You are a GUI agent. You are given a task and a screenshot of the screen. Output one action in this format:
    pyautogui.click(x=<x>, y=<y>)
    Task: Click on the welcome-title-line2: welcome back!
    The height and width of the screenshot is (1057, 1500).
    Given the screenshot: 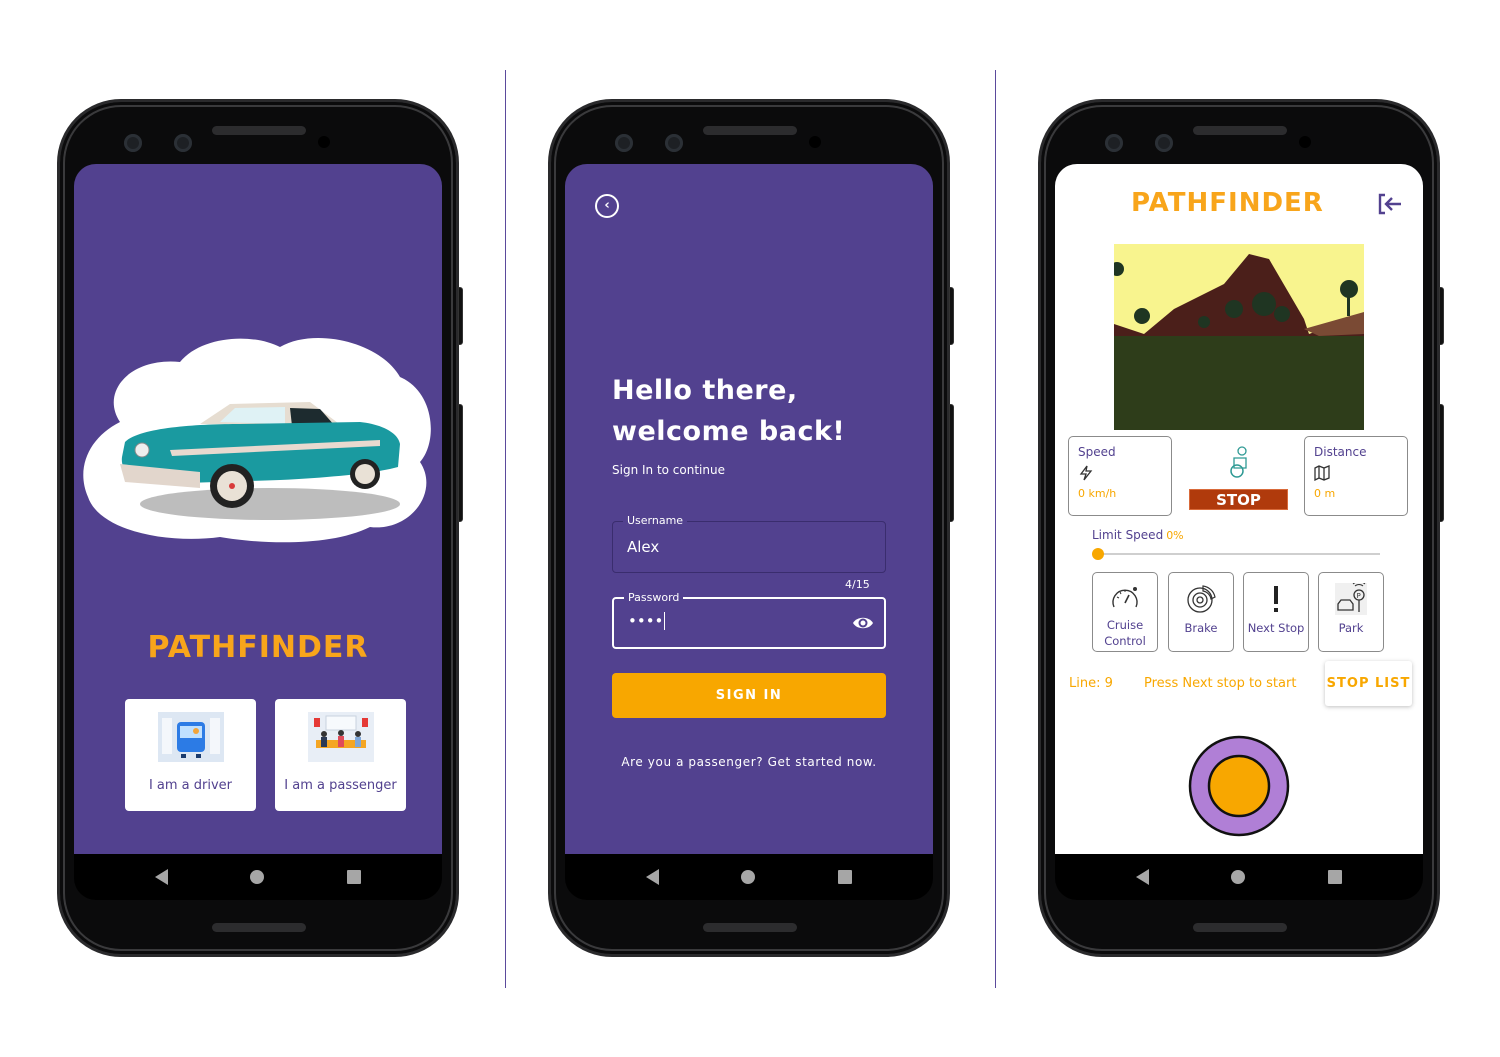 What is the action you would take?
    pyautogui.click(x=729, y=431)
    